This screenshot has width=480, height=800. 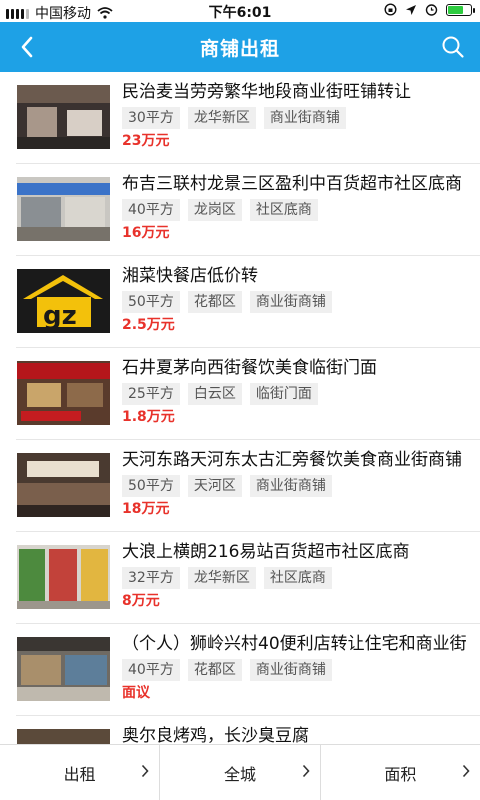 I want to click on filter-region: 全城, so click(x=239, y=772).